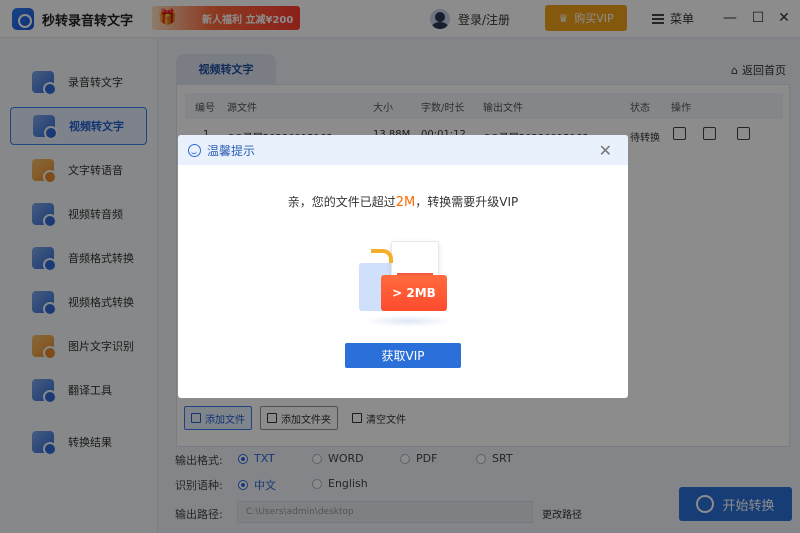  Describe the element at coordinates (194, 150) in the screenshot. I see `smile-icon` at that location.